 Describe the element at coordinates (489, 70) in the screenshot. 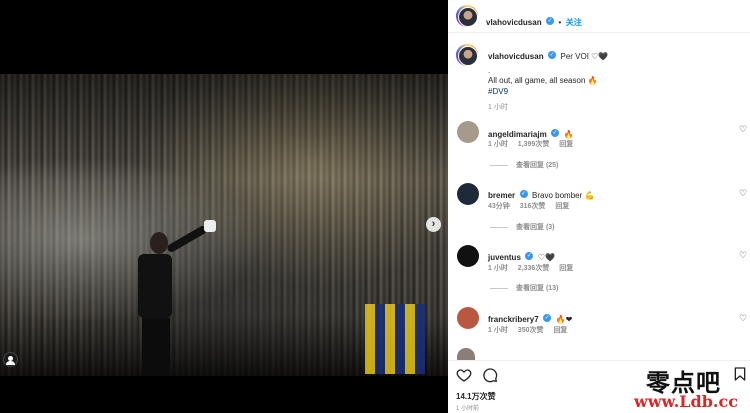

I see `caption-line-2: .` at that location.